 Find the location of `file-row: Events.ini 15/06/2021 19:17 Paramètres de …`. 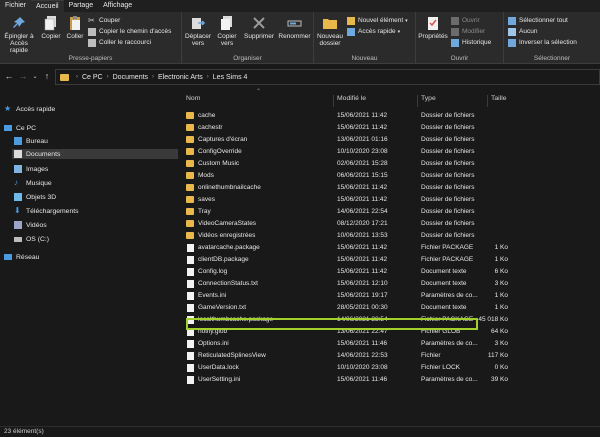

file-row: Events.ini 15/06/2021 19:17 Paramètres de … is located at coordinates (389, 296).